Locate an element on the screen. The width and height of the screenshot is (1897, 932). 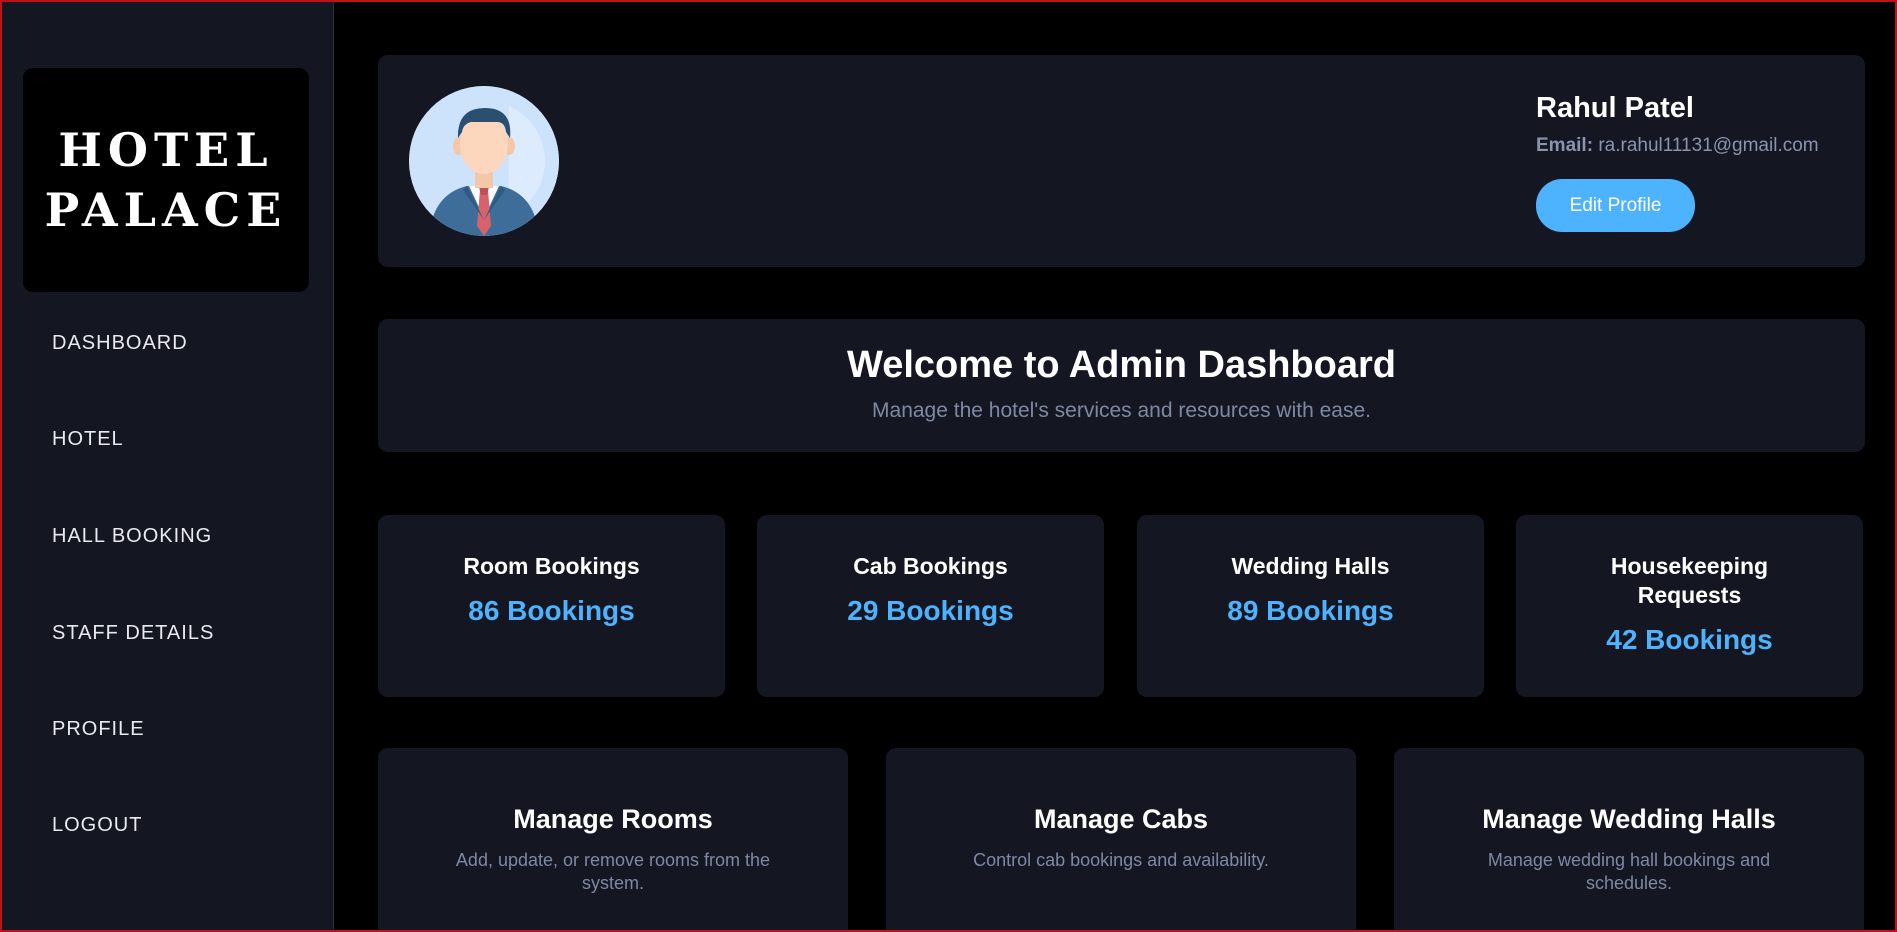
profile-name: Rahul Patel is located at coordinates (1615, 108).